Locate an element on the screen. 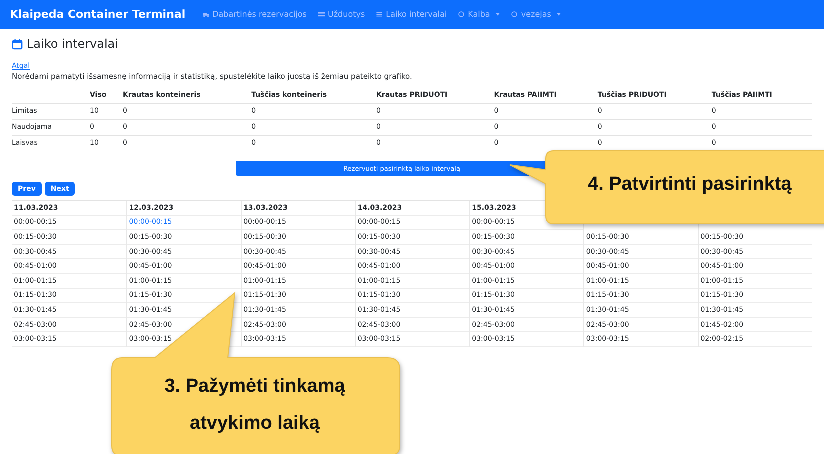 The height and width of the screenshot is (454, 824). list-icon is located at coordinates (380, 14).